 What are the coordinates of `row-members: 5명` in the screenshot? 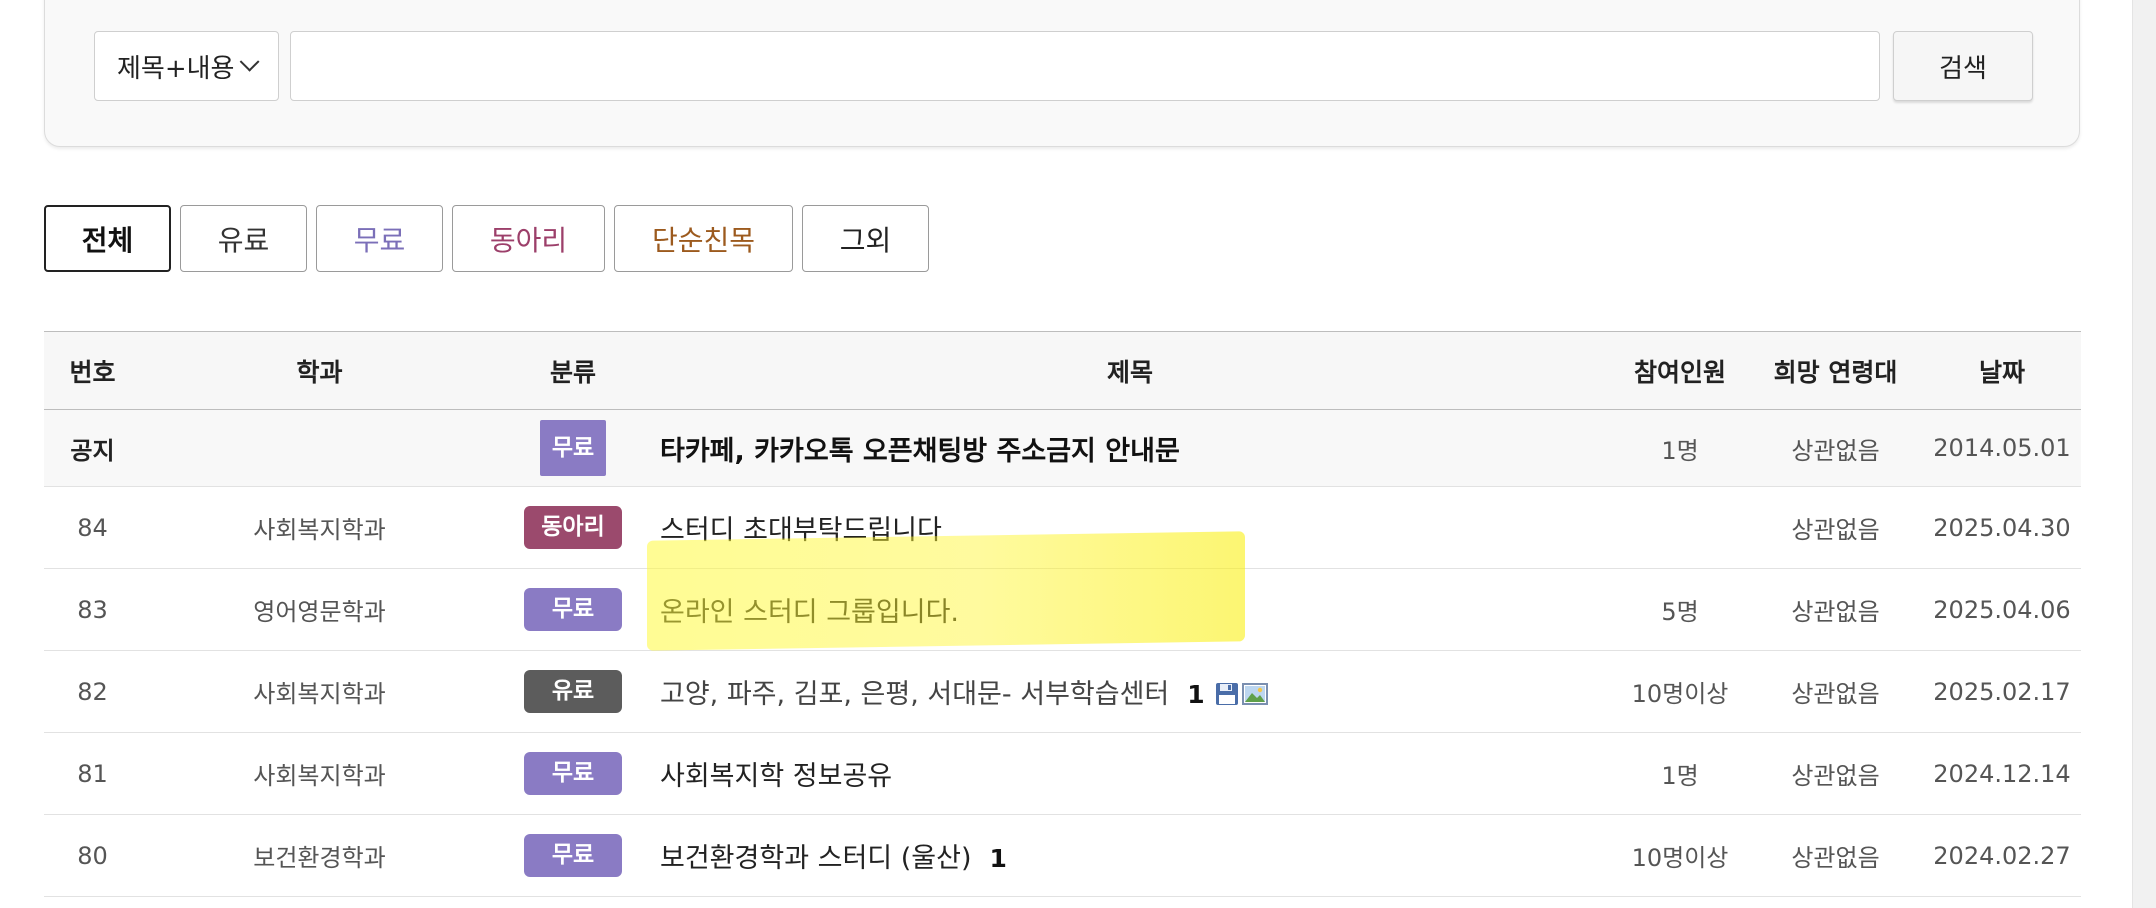 It's located at (1680, 609).